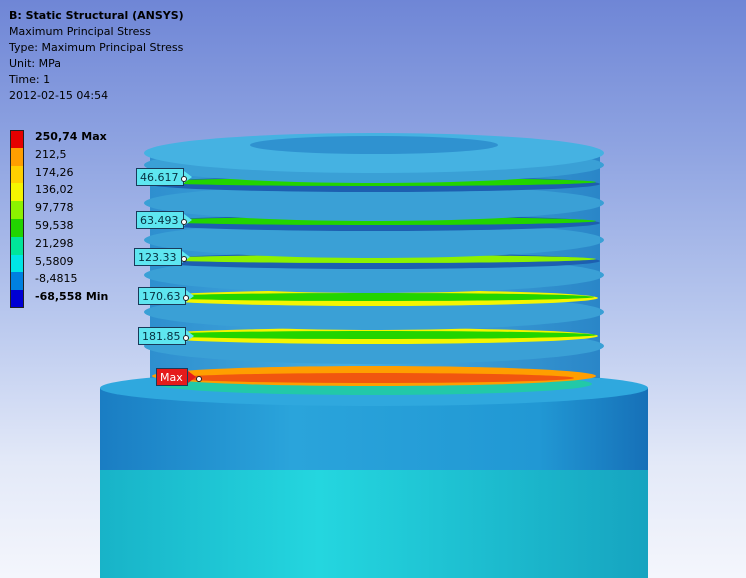 The height and width of the screenshot is (578, 746). What do you see at coordinates (80, 31) in the screenshot?
I see `result-name: Maximum Principal Stress` at bounding box center [80, 31].